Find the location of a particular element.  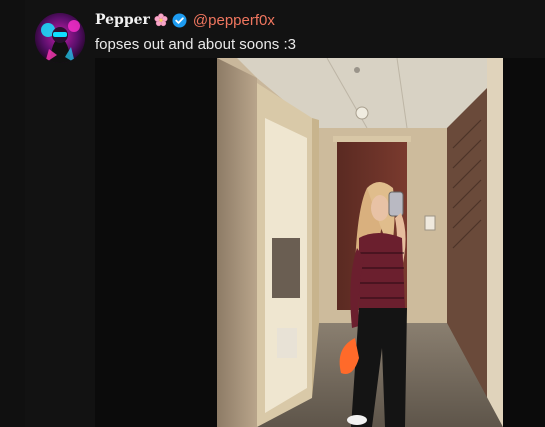

verified-badge-icon is located at coordinates (179, 20).